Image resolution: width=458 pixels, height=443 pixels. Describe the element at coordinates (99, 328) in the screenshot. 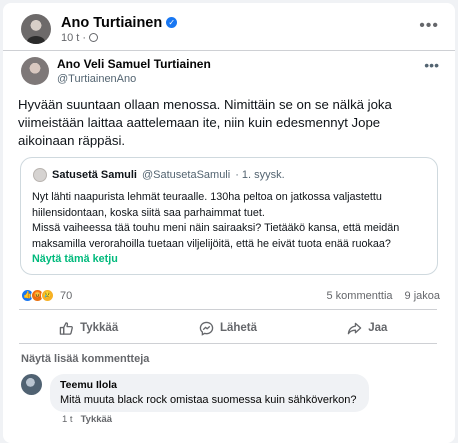

I see `like-label: Tykkää` at that location.